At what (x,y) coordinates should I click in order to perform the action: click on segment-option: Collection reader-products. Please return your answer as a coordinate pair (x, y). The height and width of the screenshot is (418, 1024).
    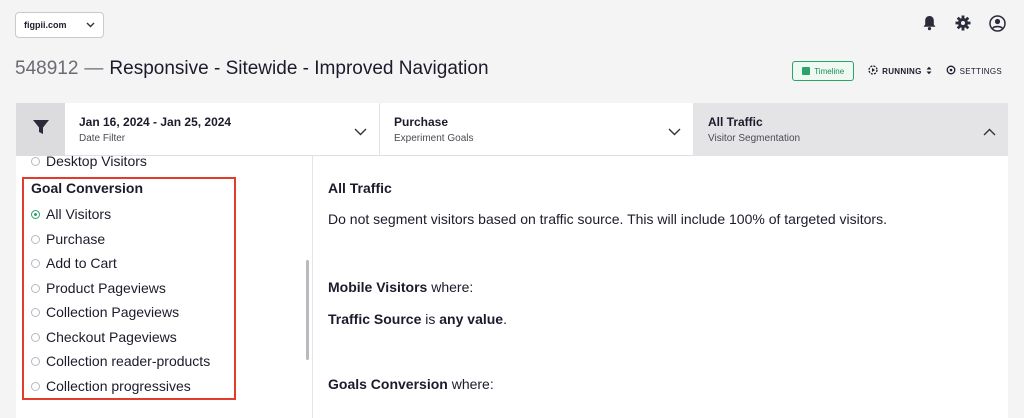
    Looking at the image, I should click on (120, 361).